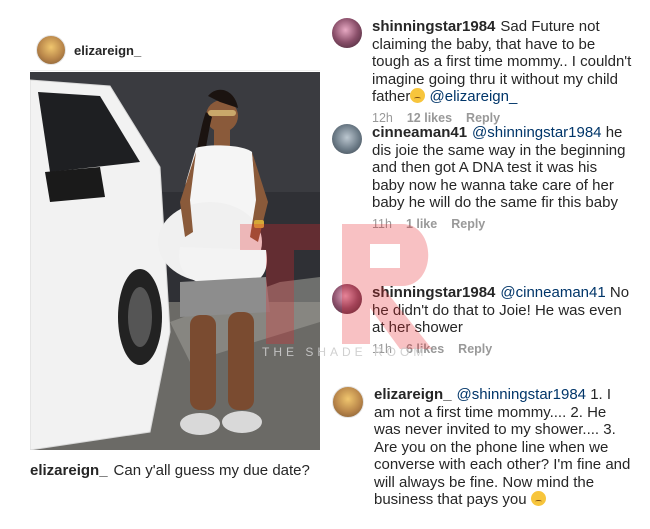  What do you see at coordinates (382, 223) in the screenshot?
I see `comment-time: 11h` at bounding box center [382, 223].